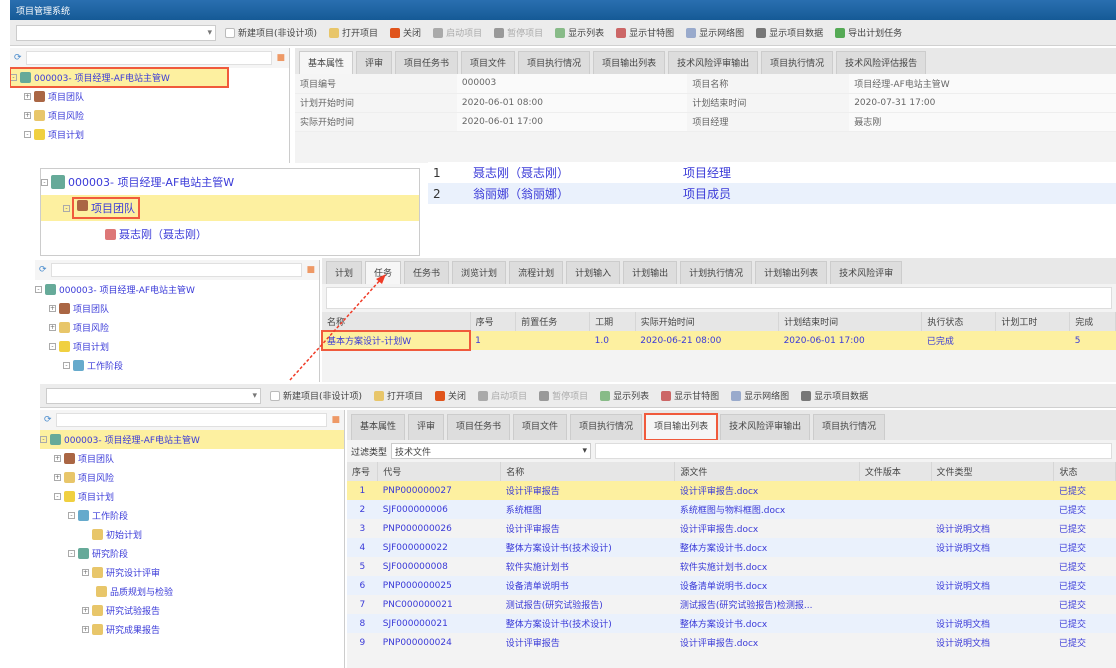 This screenshot has height=668, width=1116. Describe the element at coordinates (767, 471) in the screenshot. I see `column-header: 源文件` at that location.